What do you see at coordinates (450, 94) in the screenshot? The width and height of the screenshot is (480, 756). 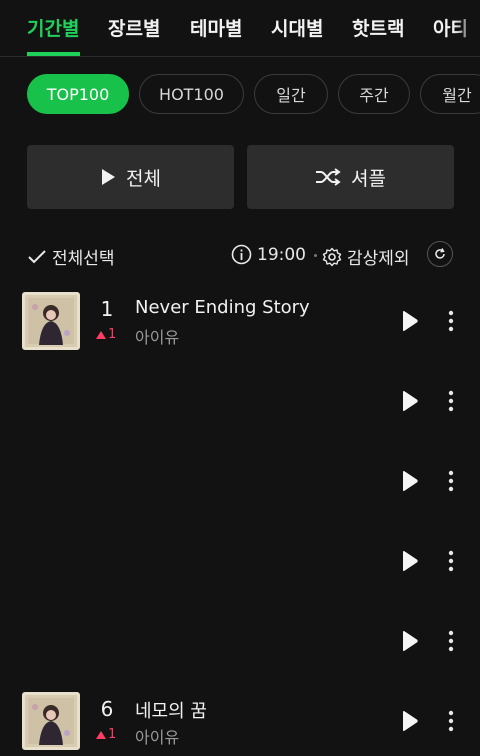 I see `chip-monthly: 월간` at bounding box center [450, 94].